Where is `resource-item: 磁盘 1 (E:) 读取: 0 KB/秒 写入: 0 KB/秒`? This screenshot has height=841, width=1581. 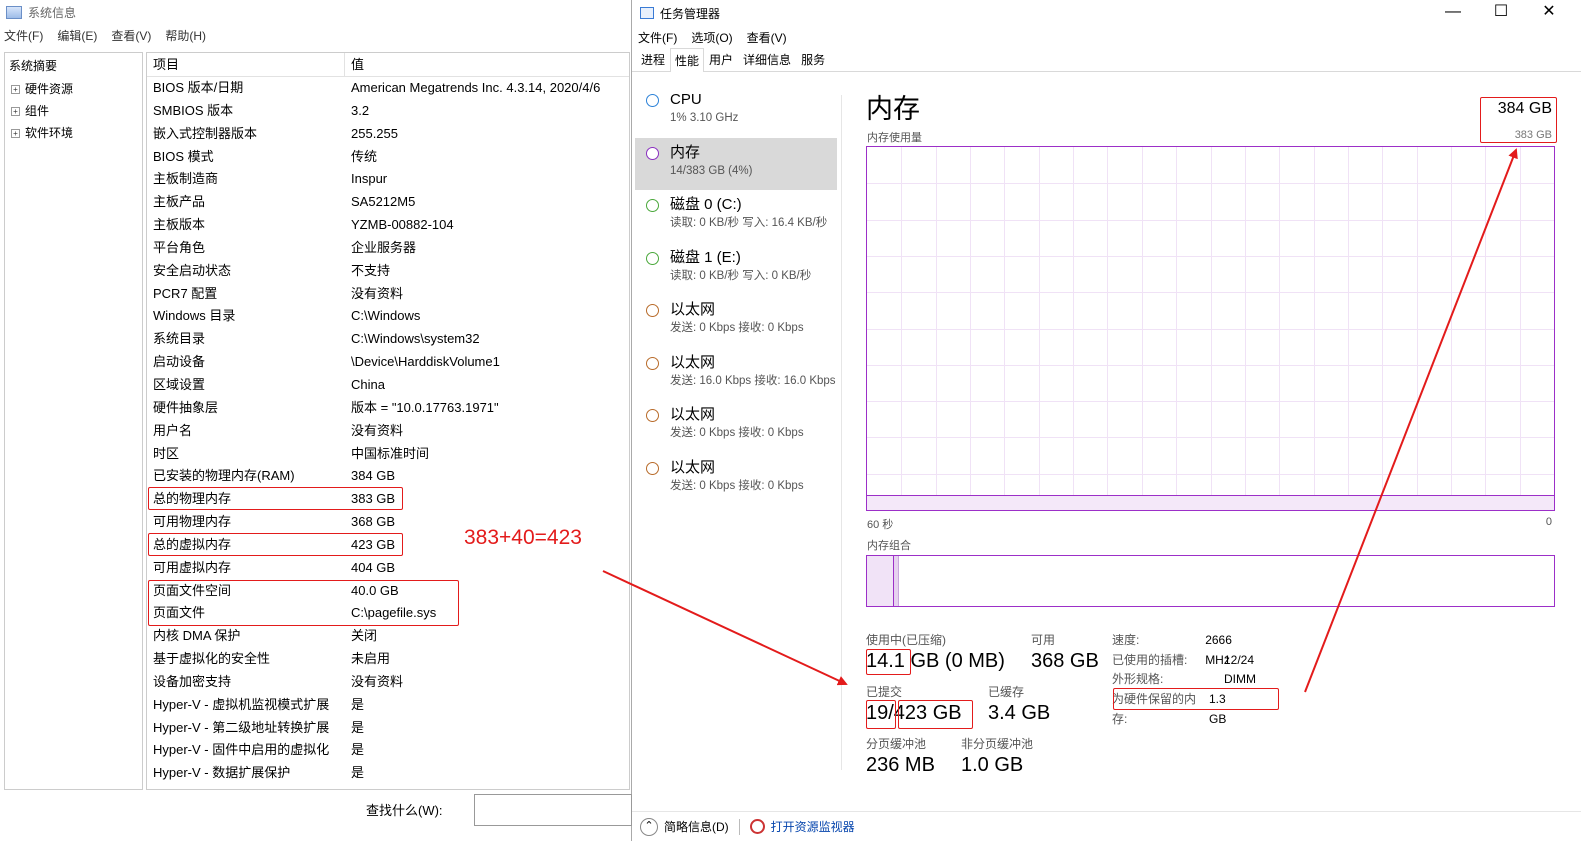
resource-item: 磁盘 1 (E:) 读取: 0 KB/秒 写入: 0 KB/秒 is located at coordinates (737, 269).